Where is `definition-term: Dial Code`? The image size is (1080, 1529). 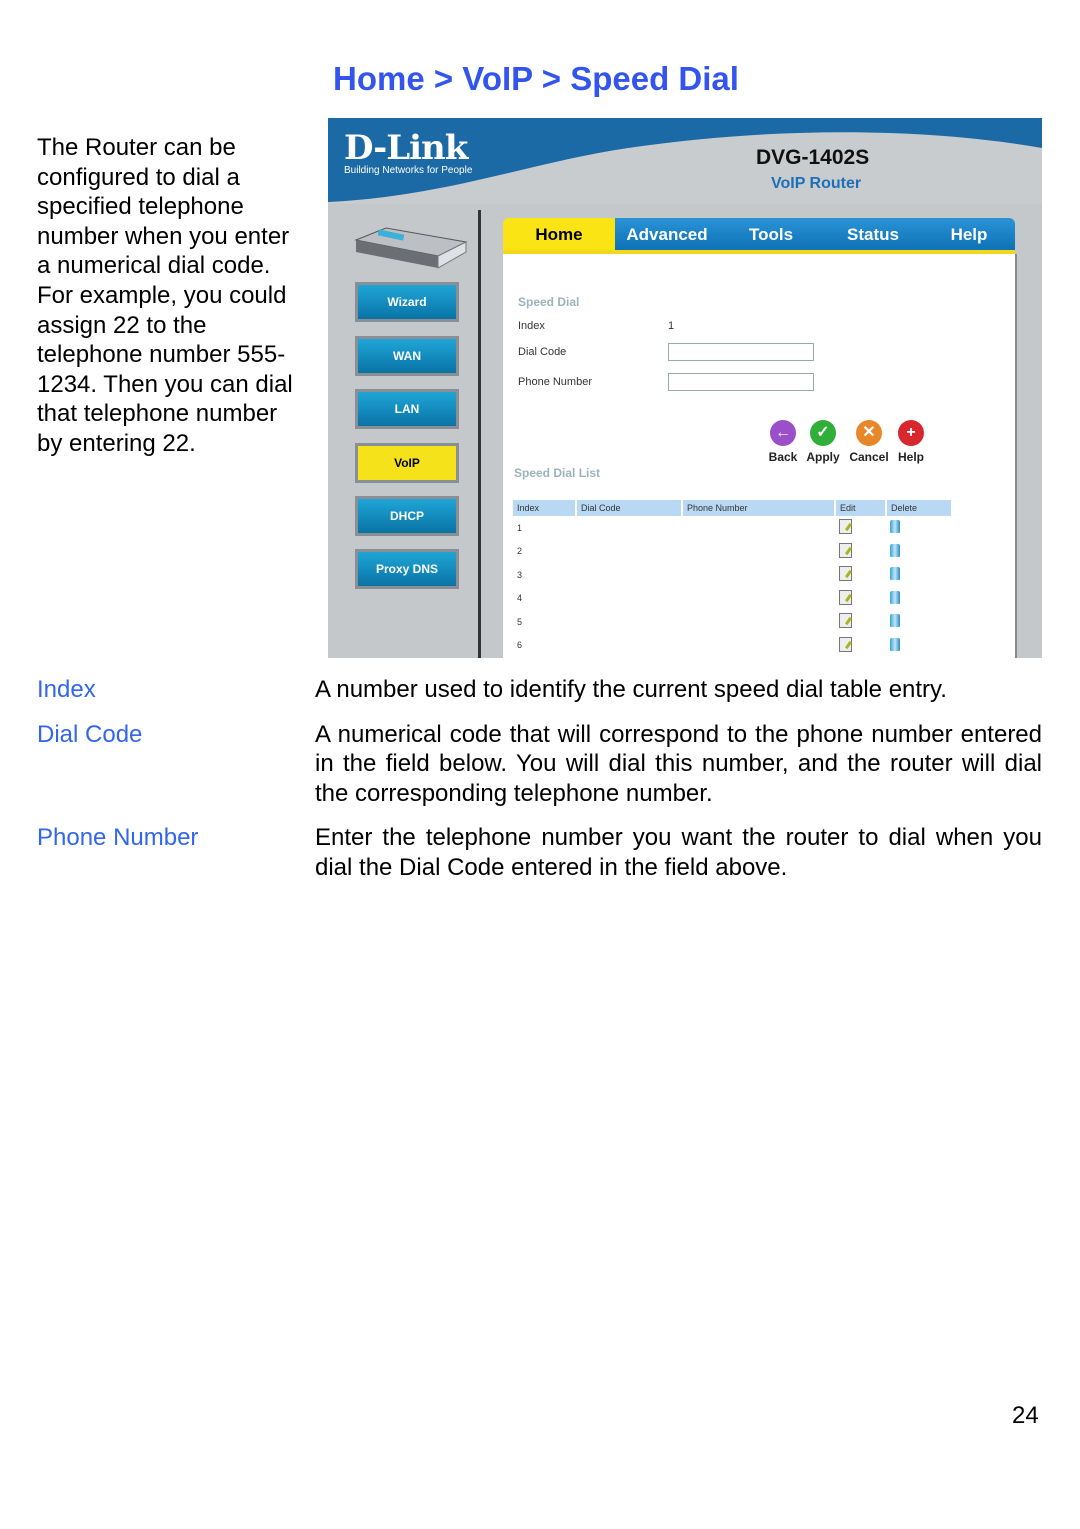 definition-term: Dial Code is located at coordinates (90, 734).